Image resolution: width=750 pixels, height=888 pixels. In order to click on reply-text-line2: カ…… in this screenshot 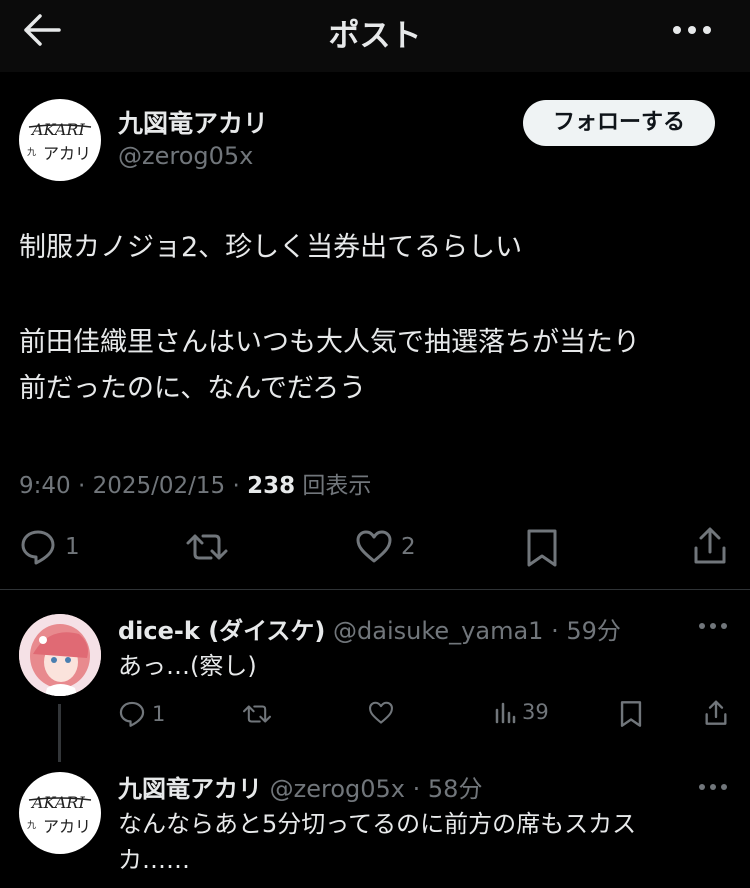, I will do `click(154, 860)`.